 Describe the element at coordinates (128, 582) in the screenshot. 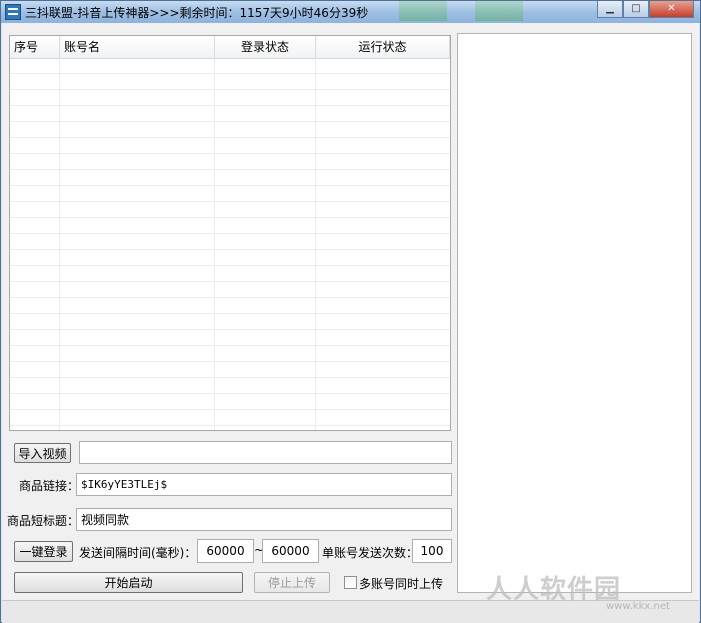

I see `start-button: 开始启动` at that location.